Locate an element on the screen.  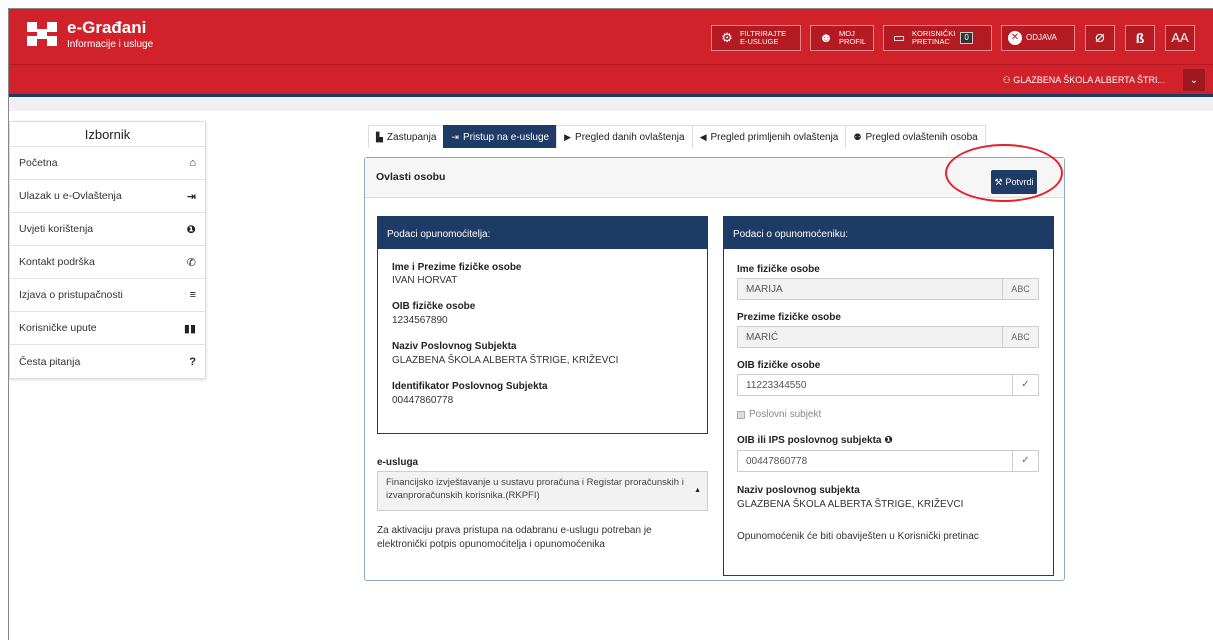
grantee-last-name-label: Prezime fizičke osobe is located at coordinates (789, 317).